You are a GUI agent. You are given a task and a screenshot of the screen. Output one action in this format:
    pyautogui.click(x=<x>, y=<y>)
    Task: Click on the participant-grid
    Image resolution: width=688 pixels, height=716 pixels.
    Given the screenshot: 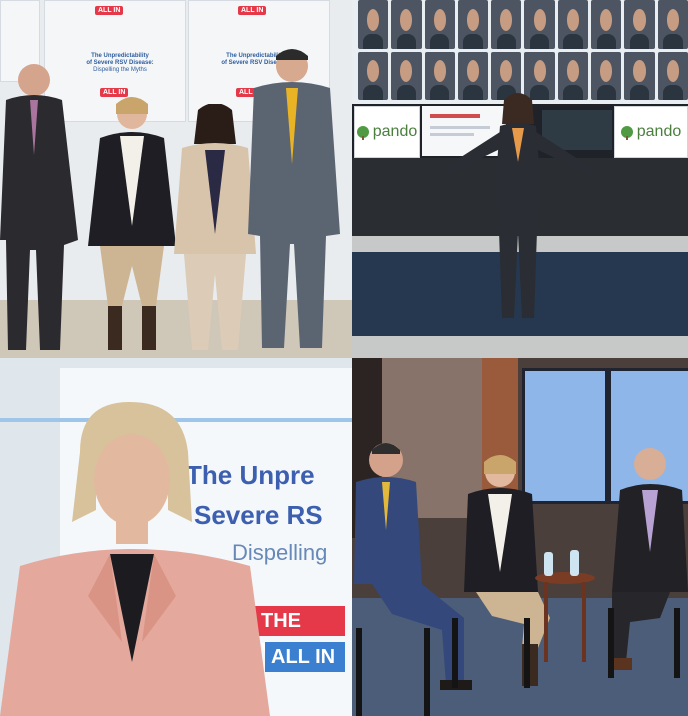 What is the action you would take?
    pyautogui.click(x=523, y=50)
    